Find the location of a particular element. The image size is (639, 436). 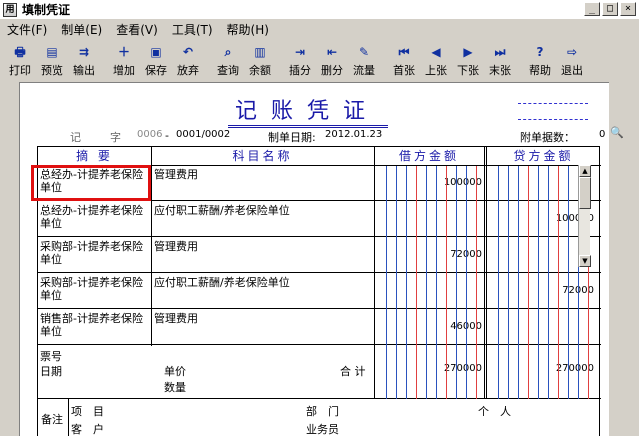

table-scrollbar: ▲ ▼ is located at coordinates (584, 216).